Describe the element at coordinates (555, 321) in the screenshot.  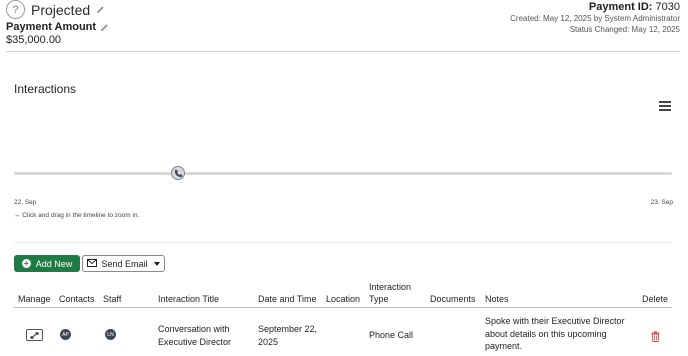
I see `notes-line1: Spoke with their Executive Director` at that location.